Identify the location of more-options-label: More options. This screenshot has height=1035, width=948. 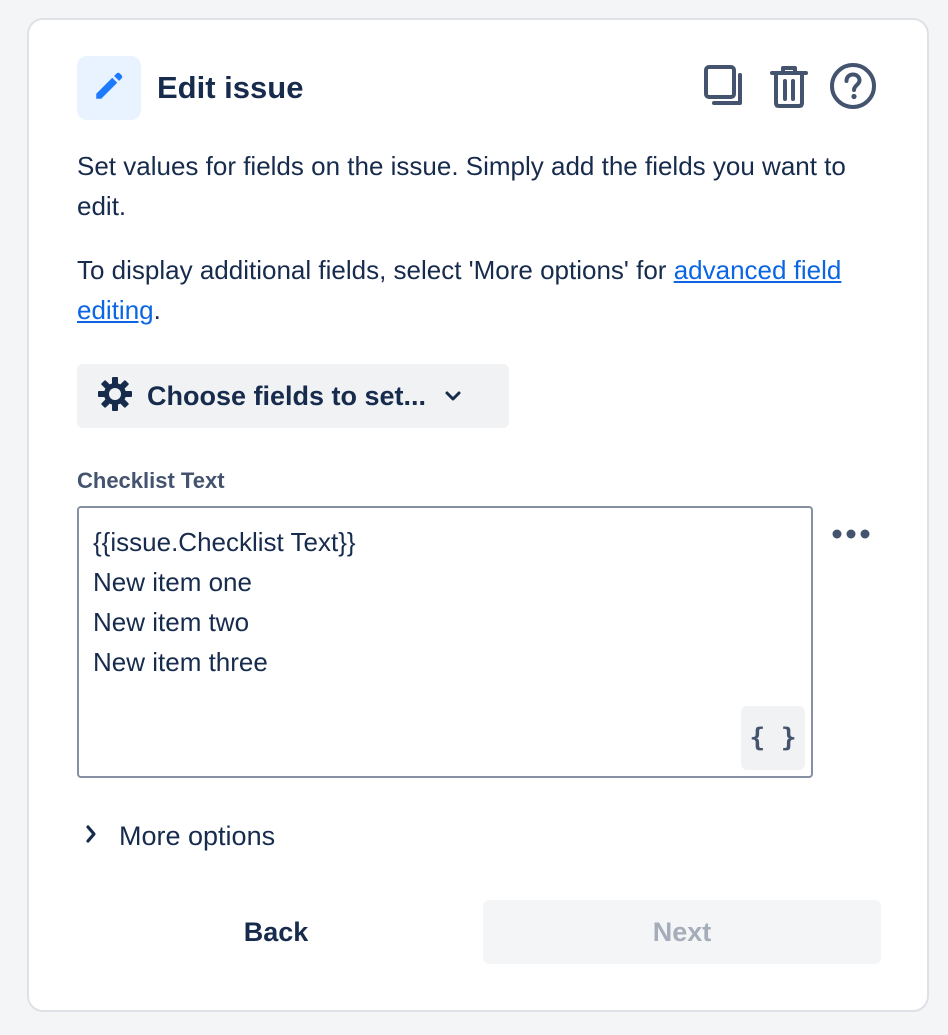
(197, 836).